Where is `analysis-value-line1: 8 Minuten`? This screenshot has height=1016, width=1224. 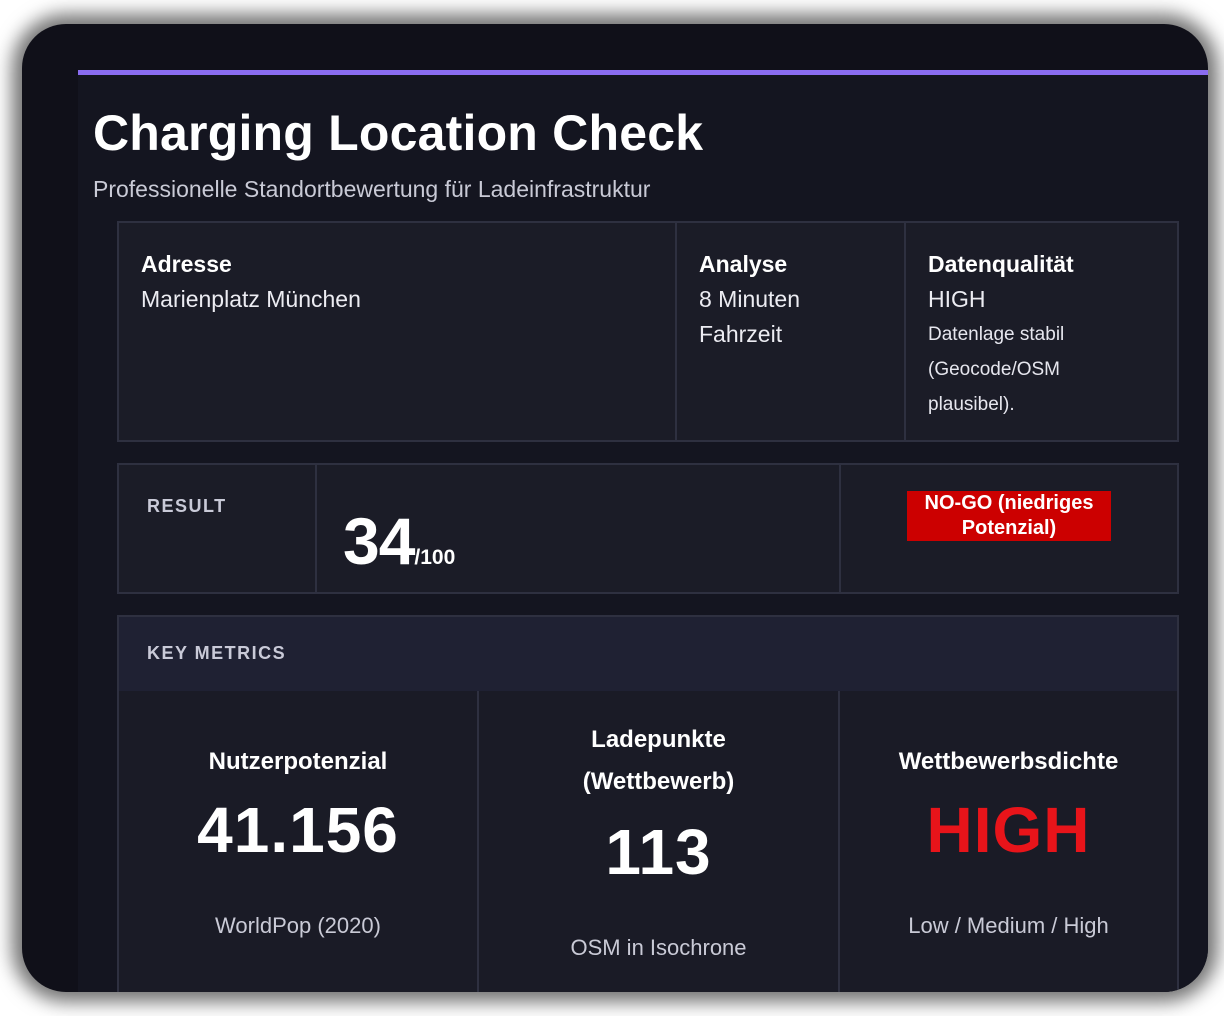 analysis-value-line1: 8 Minuten is located at coordinates (750, 299).